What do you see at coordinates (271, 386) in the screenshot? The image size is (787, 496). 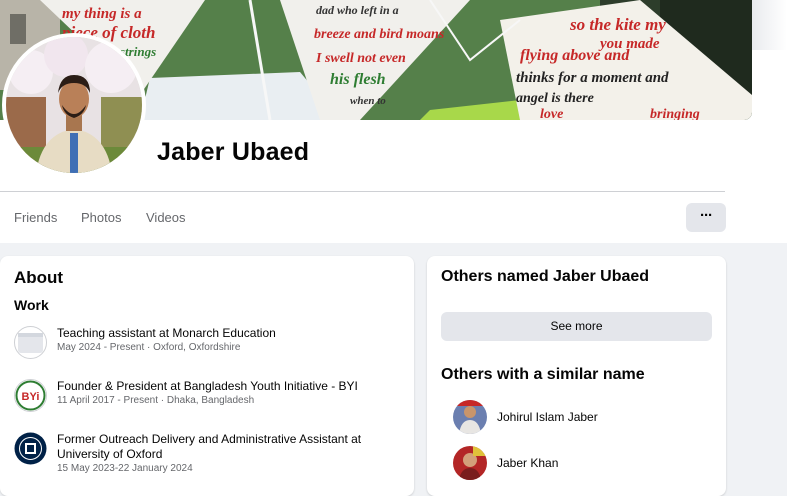 I see `work-org-link: Bangladesh Youth Initiative - BYI` at bounding box center [271, 386].